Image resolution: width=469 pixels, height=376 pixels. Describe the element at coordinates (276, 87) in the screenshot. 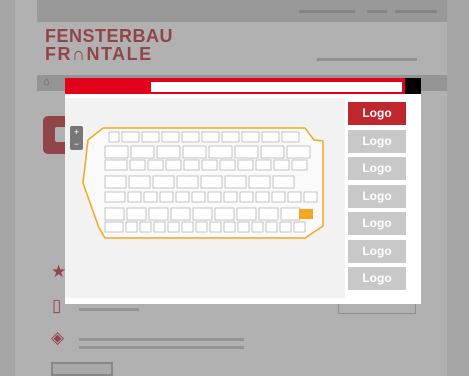

I see `modal-title-field` at that location.